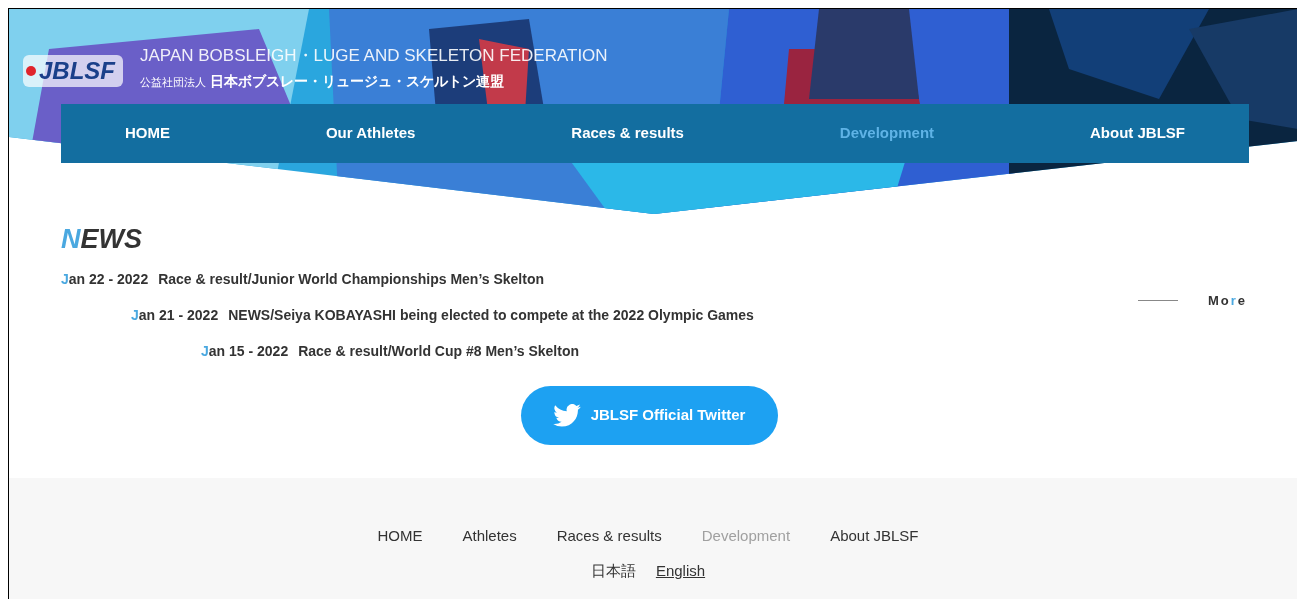 The image size is (1297, 599). I want to click on more-link: More, so click(1227, 301).